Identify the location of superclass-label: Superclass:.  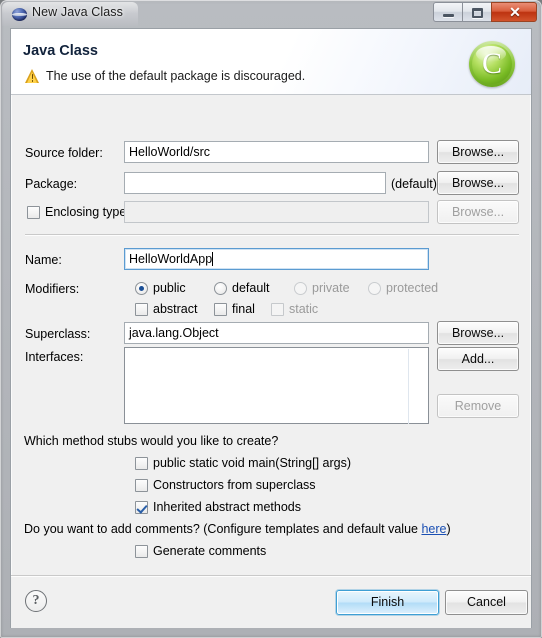
(58, 334).